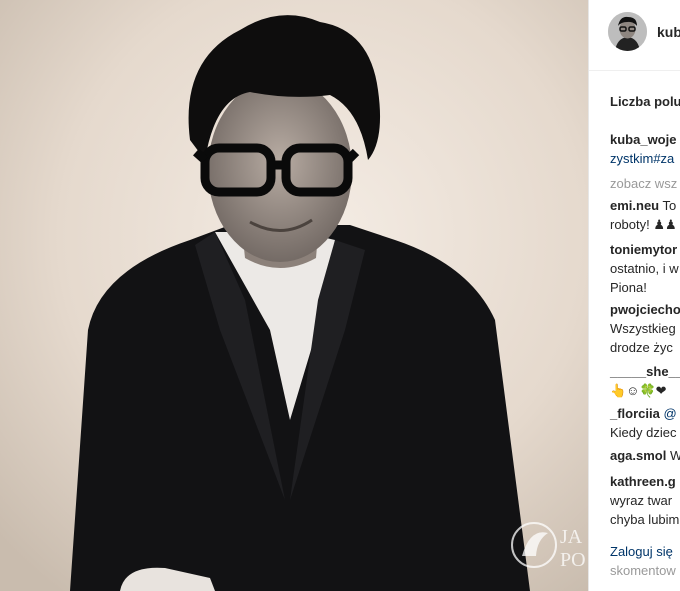  What do you see at coordinates (643, 561) in the screenshot?
I see `login-prompt: Zaloguj się skomentow` at bounding box center [643, 561].